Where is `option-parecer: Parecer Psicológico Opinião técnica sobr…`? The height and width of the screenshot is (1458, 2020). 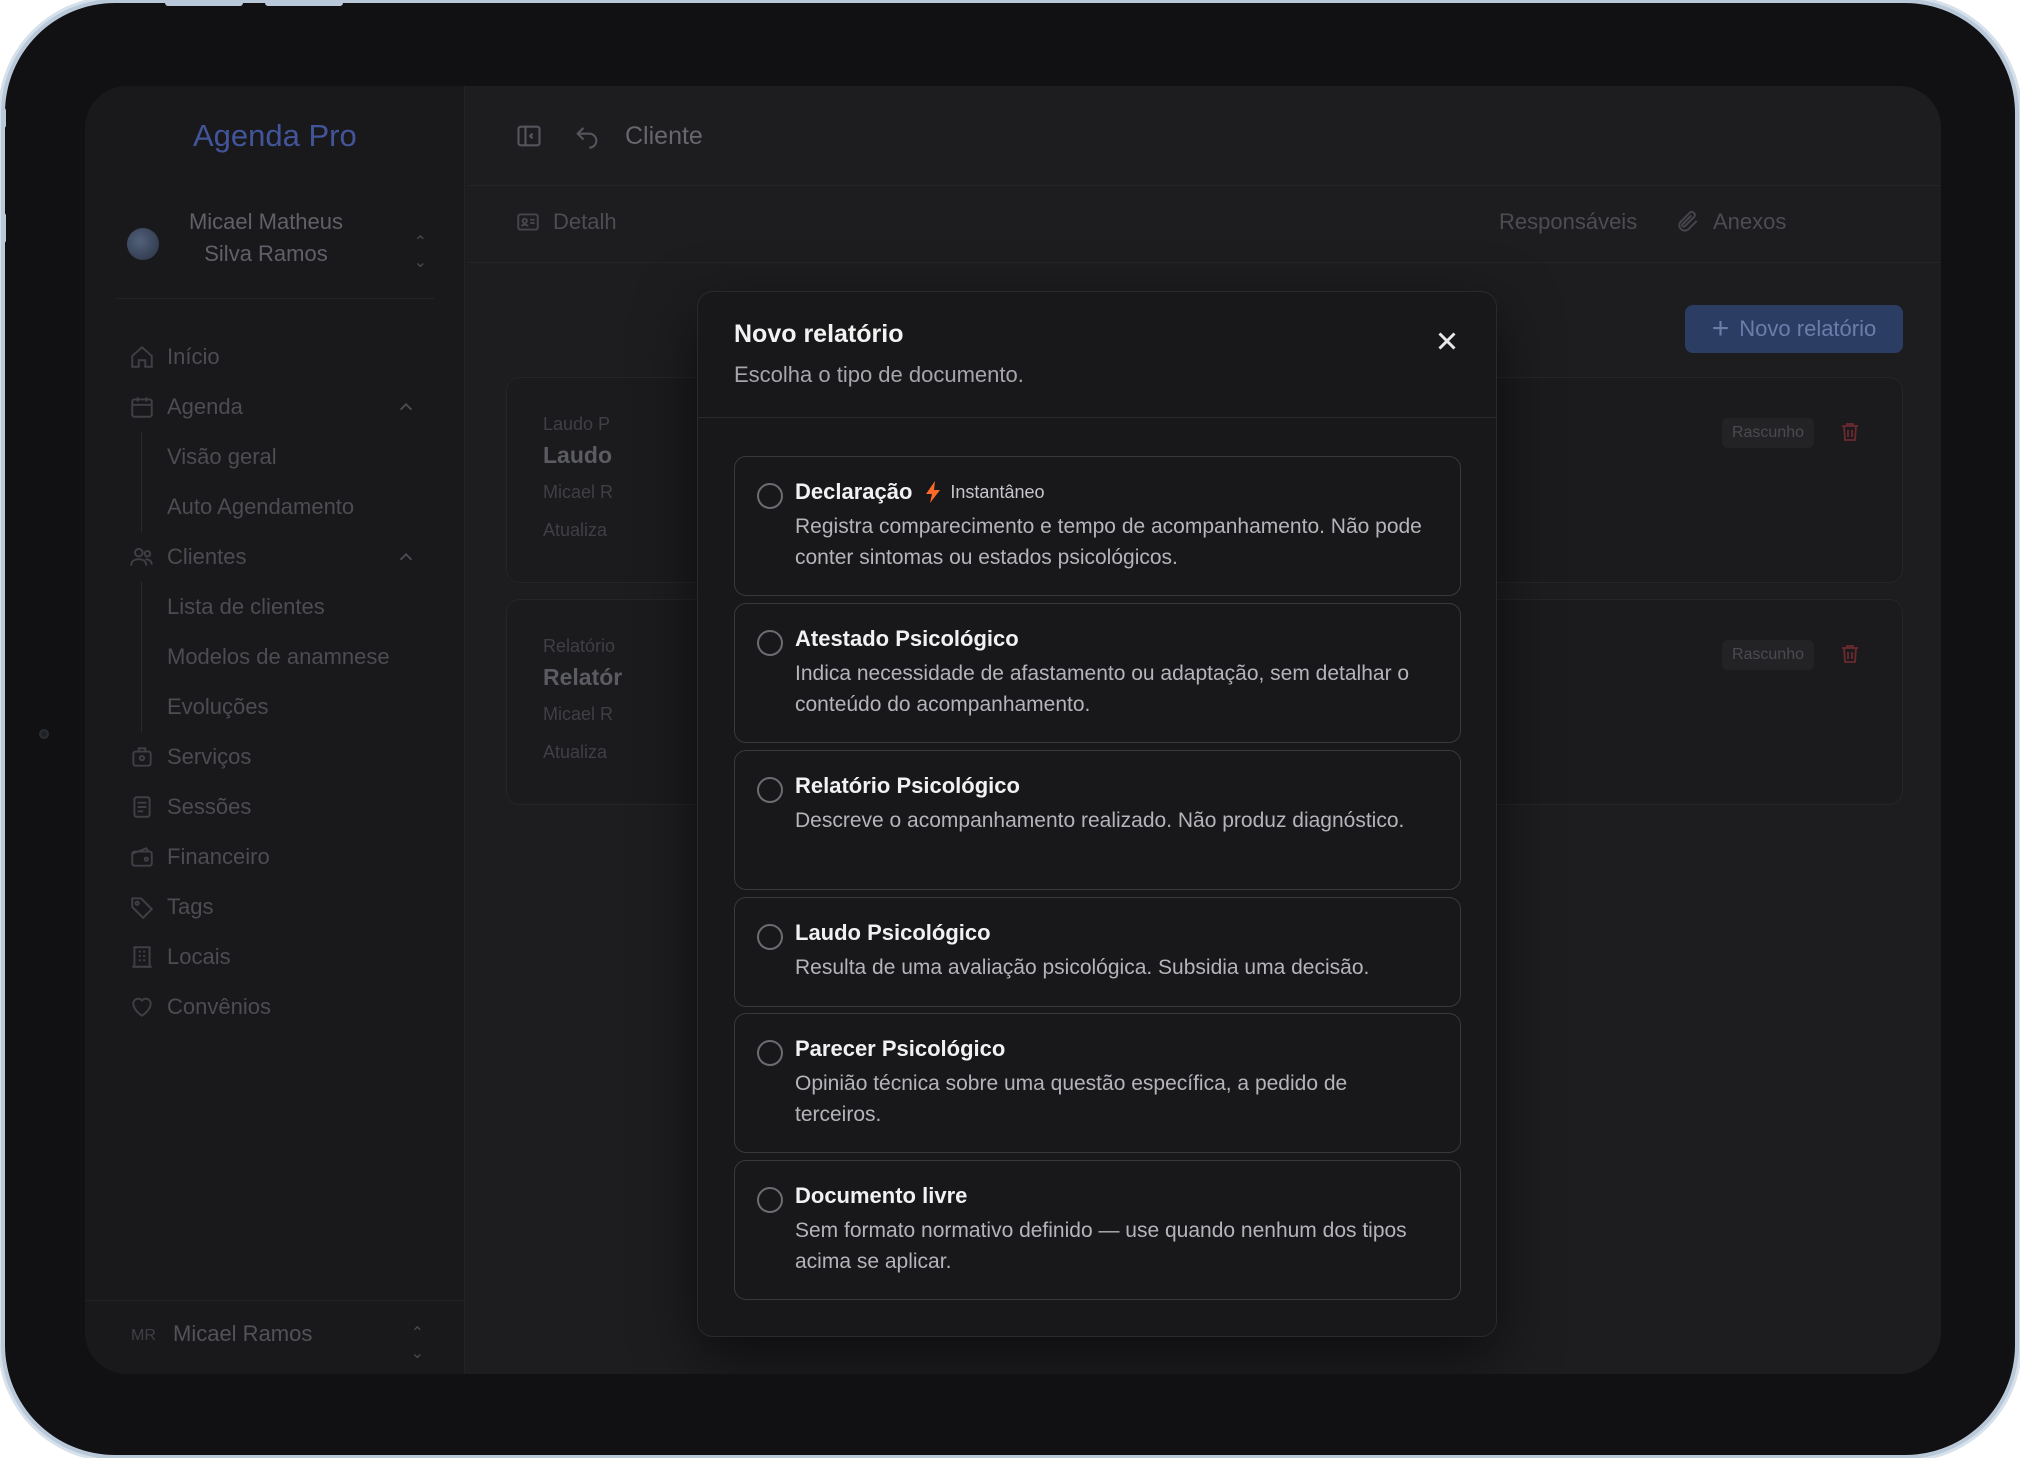
option-parecer: Parecer Psicológico Opinião técnica sobr… is located at coordinates (1097, 1083).